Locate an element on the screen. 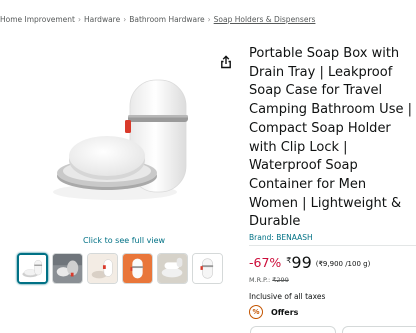  offers-header: % Offers is located at coordinates (273, 312).